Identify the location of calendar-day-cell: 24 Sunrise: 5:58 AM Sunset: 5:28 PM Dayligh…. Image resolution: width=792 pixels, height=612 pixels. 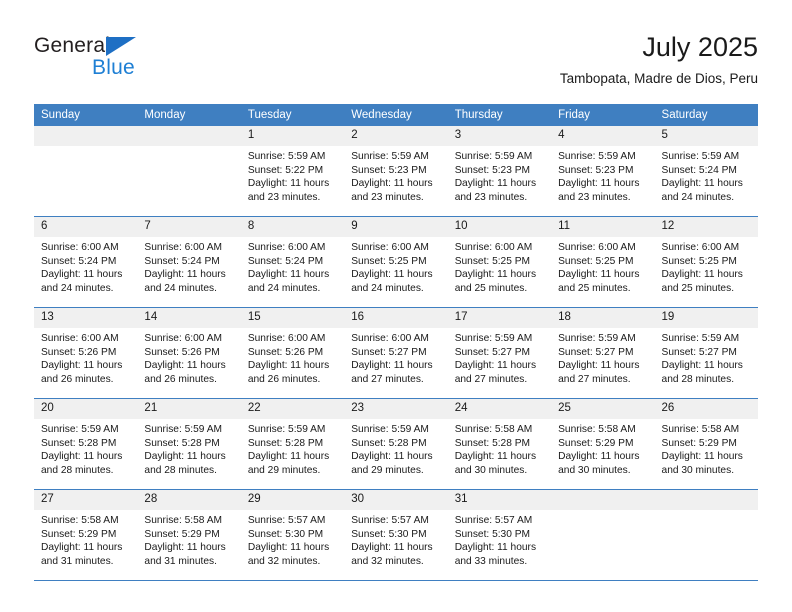
(499, 444).